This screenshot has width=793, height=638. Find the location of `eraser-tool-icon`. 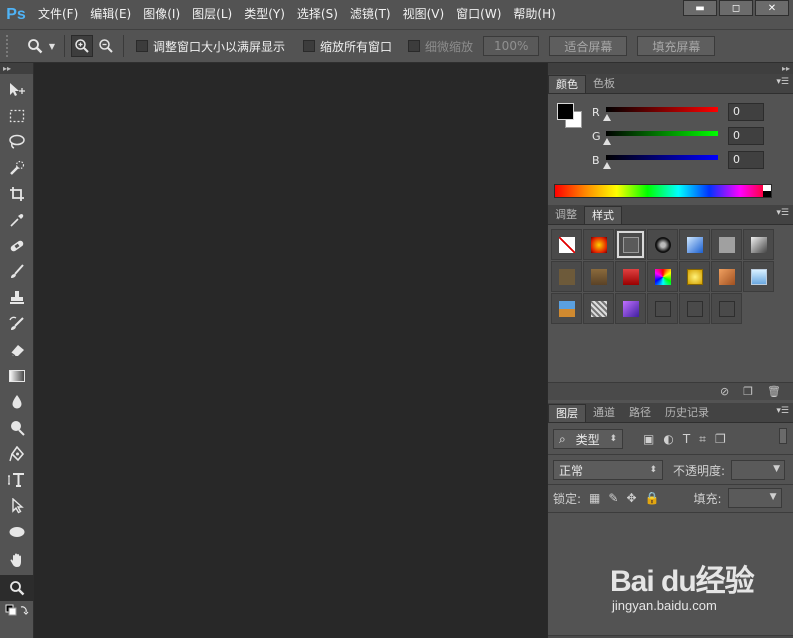

eraser-tool-icon is located at coordinates (17, 350).